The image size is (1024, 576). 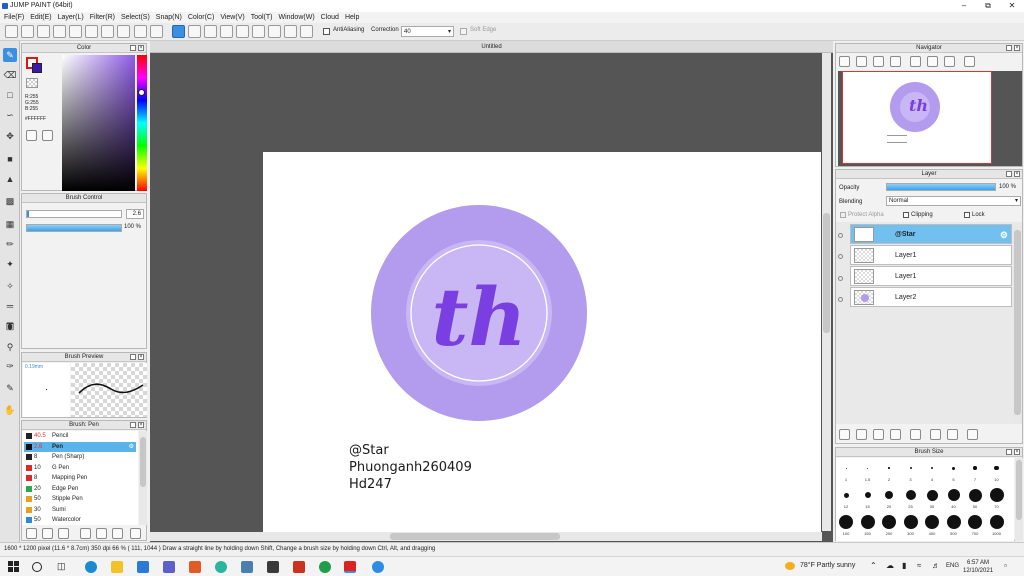 What do you see at coordinates (11, 31) in the screenshot?
I see `new-file-icon` at bounding box center [11, 31].